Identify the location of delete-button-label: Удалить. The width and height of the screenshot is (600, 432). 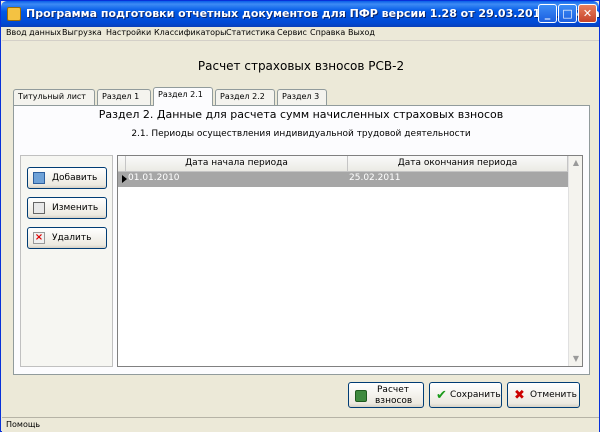
(72, 238).